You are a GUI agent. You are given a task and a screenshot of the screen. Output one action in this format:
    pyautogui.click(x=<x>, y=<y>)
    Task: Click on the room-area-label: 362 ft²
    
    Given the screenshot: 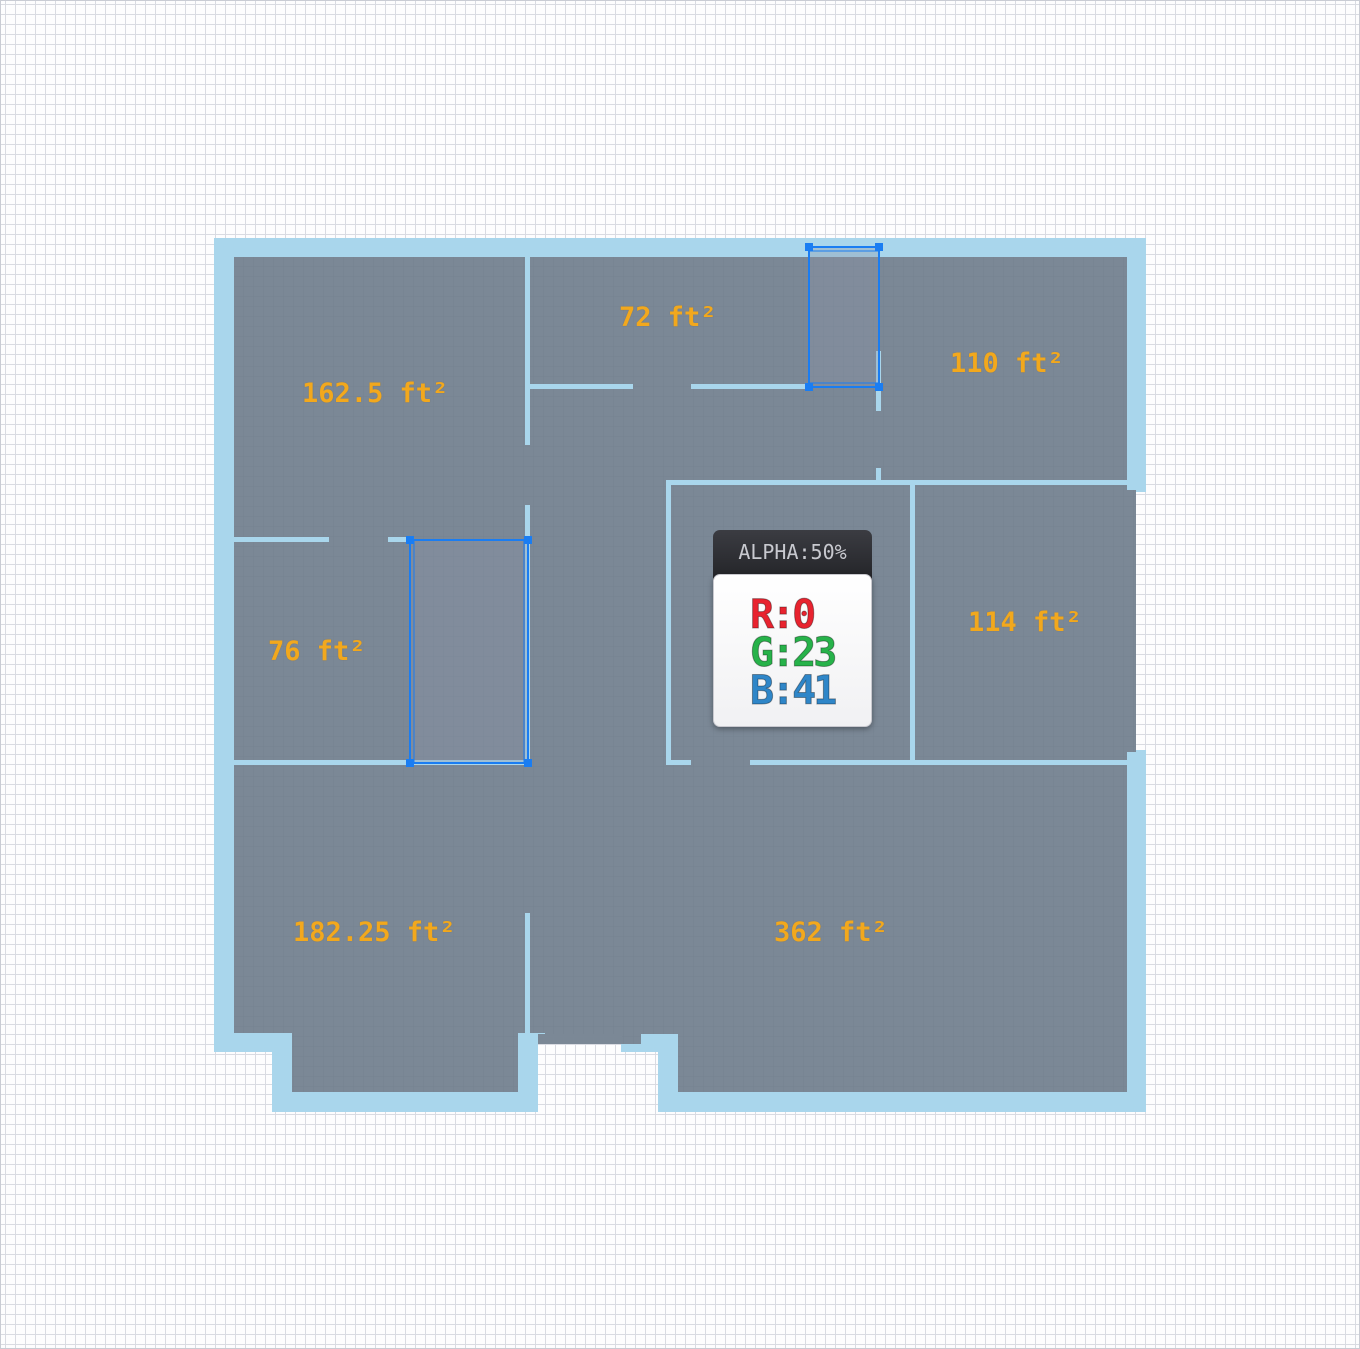 What is the action you would take?
    pyautogui.click(x=831, y=932)
    